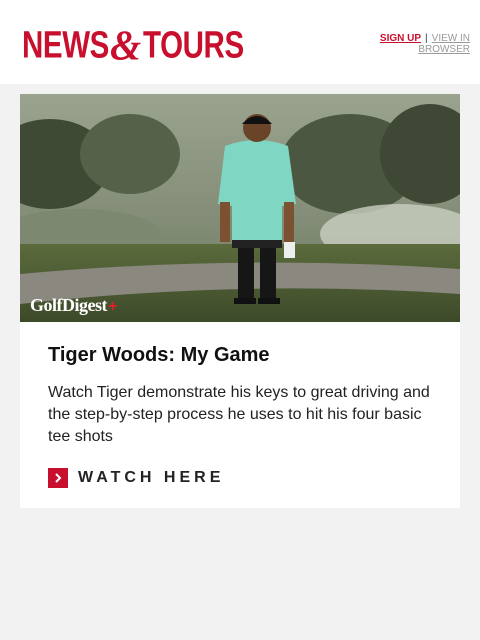 This screenshot has height=640, width=480. I want to click on email-header: NEWS & TOURS SIGN UP | VIEW IN BROWSER, so click(240, 42).